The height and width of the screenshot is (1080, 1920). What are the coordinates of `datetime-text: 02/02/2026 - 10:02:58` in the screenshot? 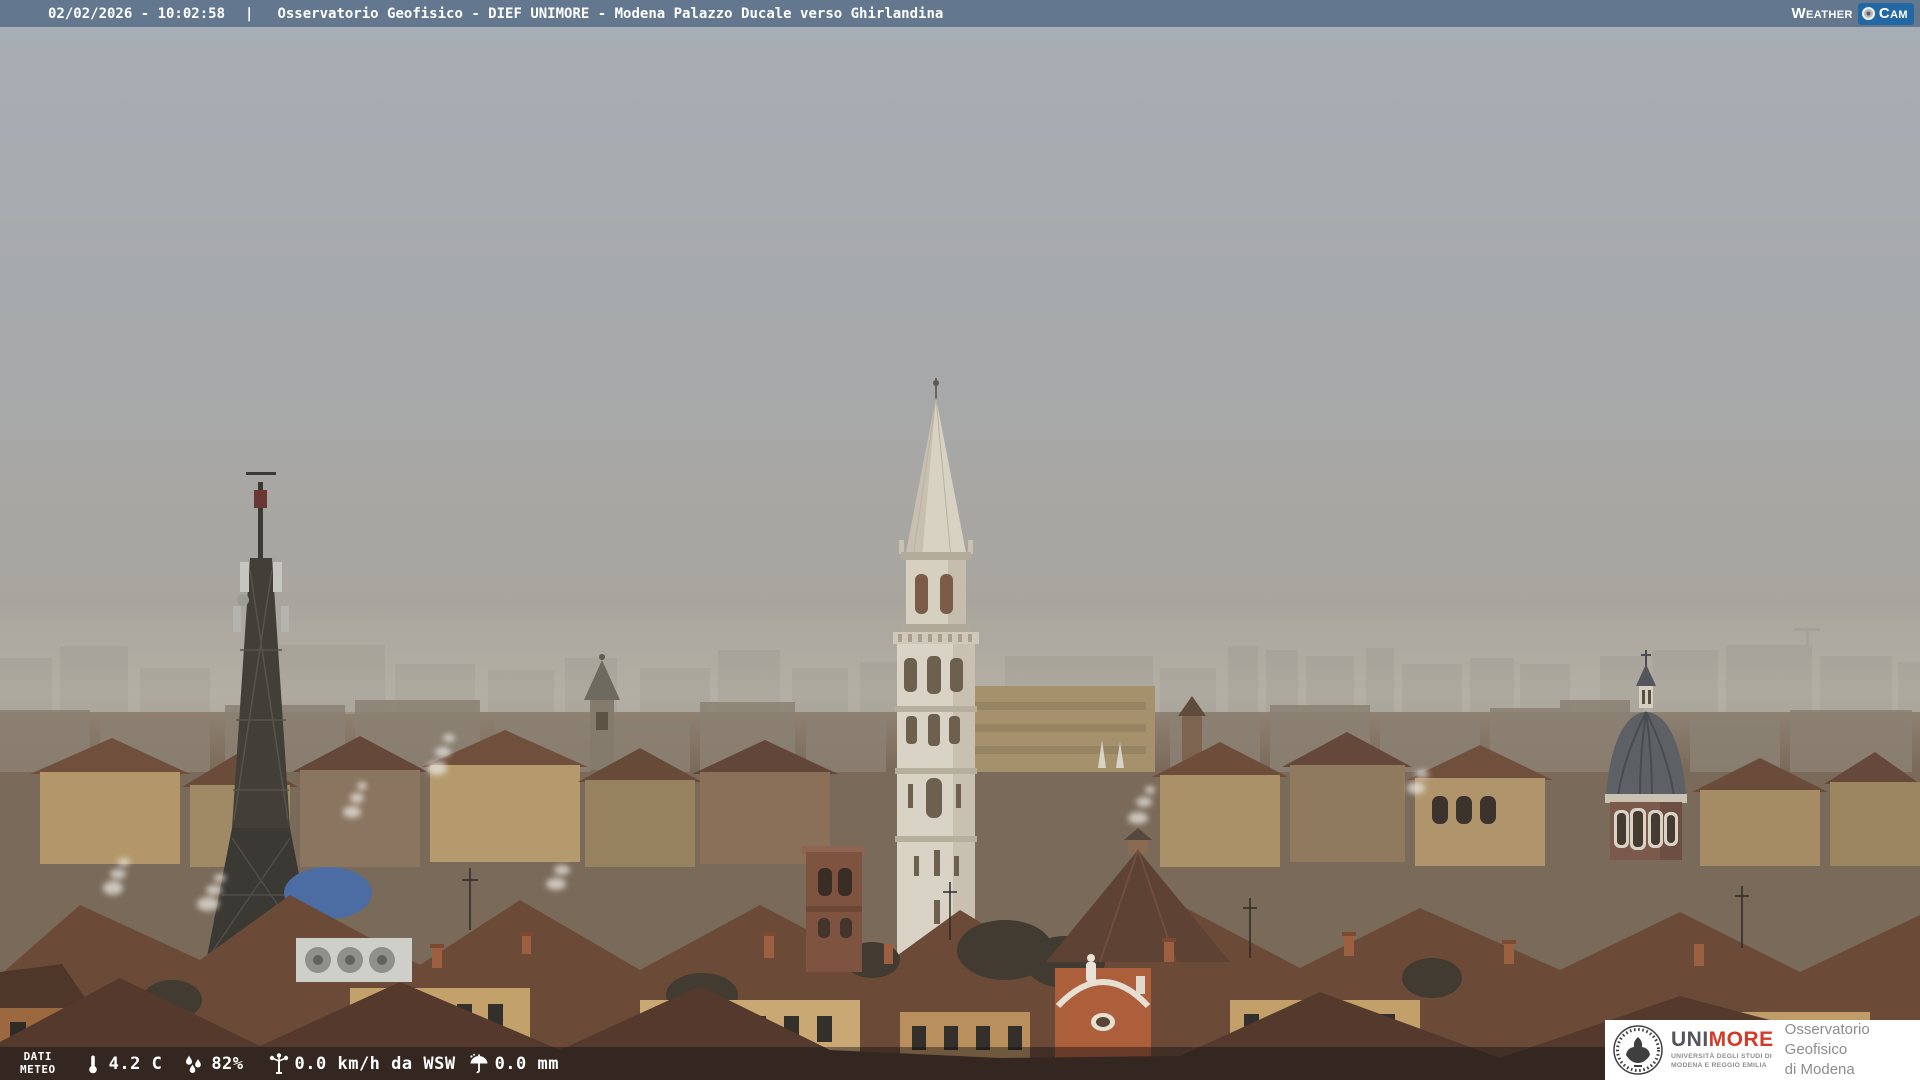 It's located at (137, 13).